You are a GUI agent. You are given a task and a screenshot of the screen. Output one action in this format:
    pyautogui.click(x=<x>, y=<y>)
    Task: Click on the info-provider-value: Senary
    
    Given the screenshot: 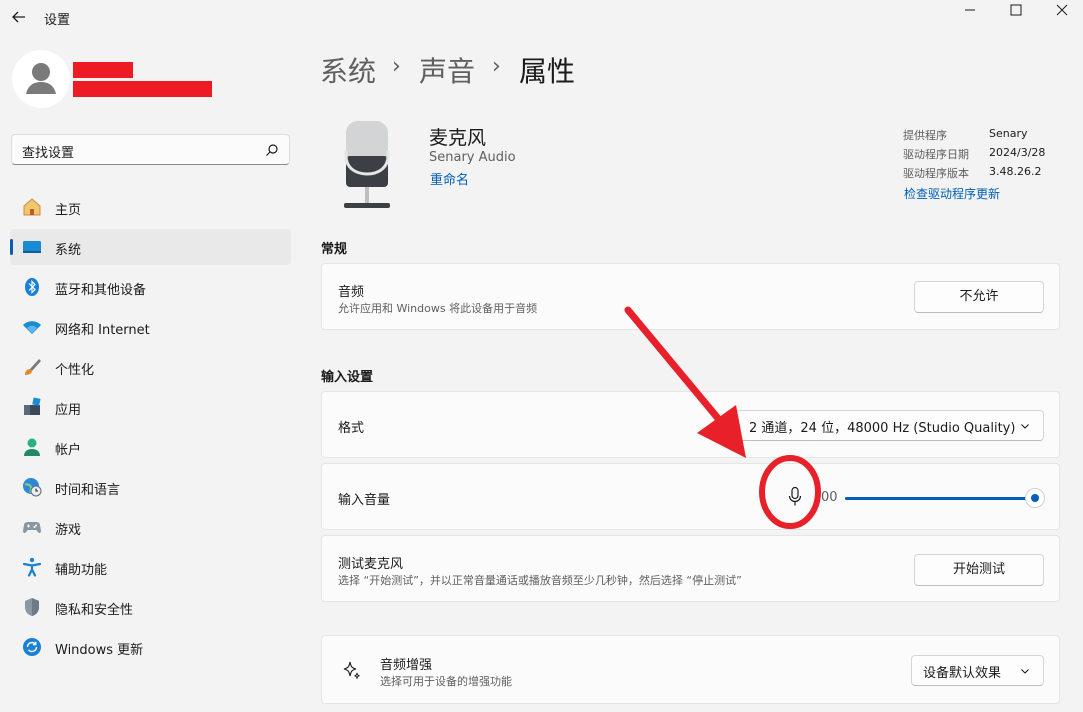 What is the action you would take?
    pyautogui.click(x=1008, y=133)
    